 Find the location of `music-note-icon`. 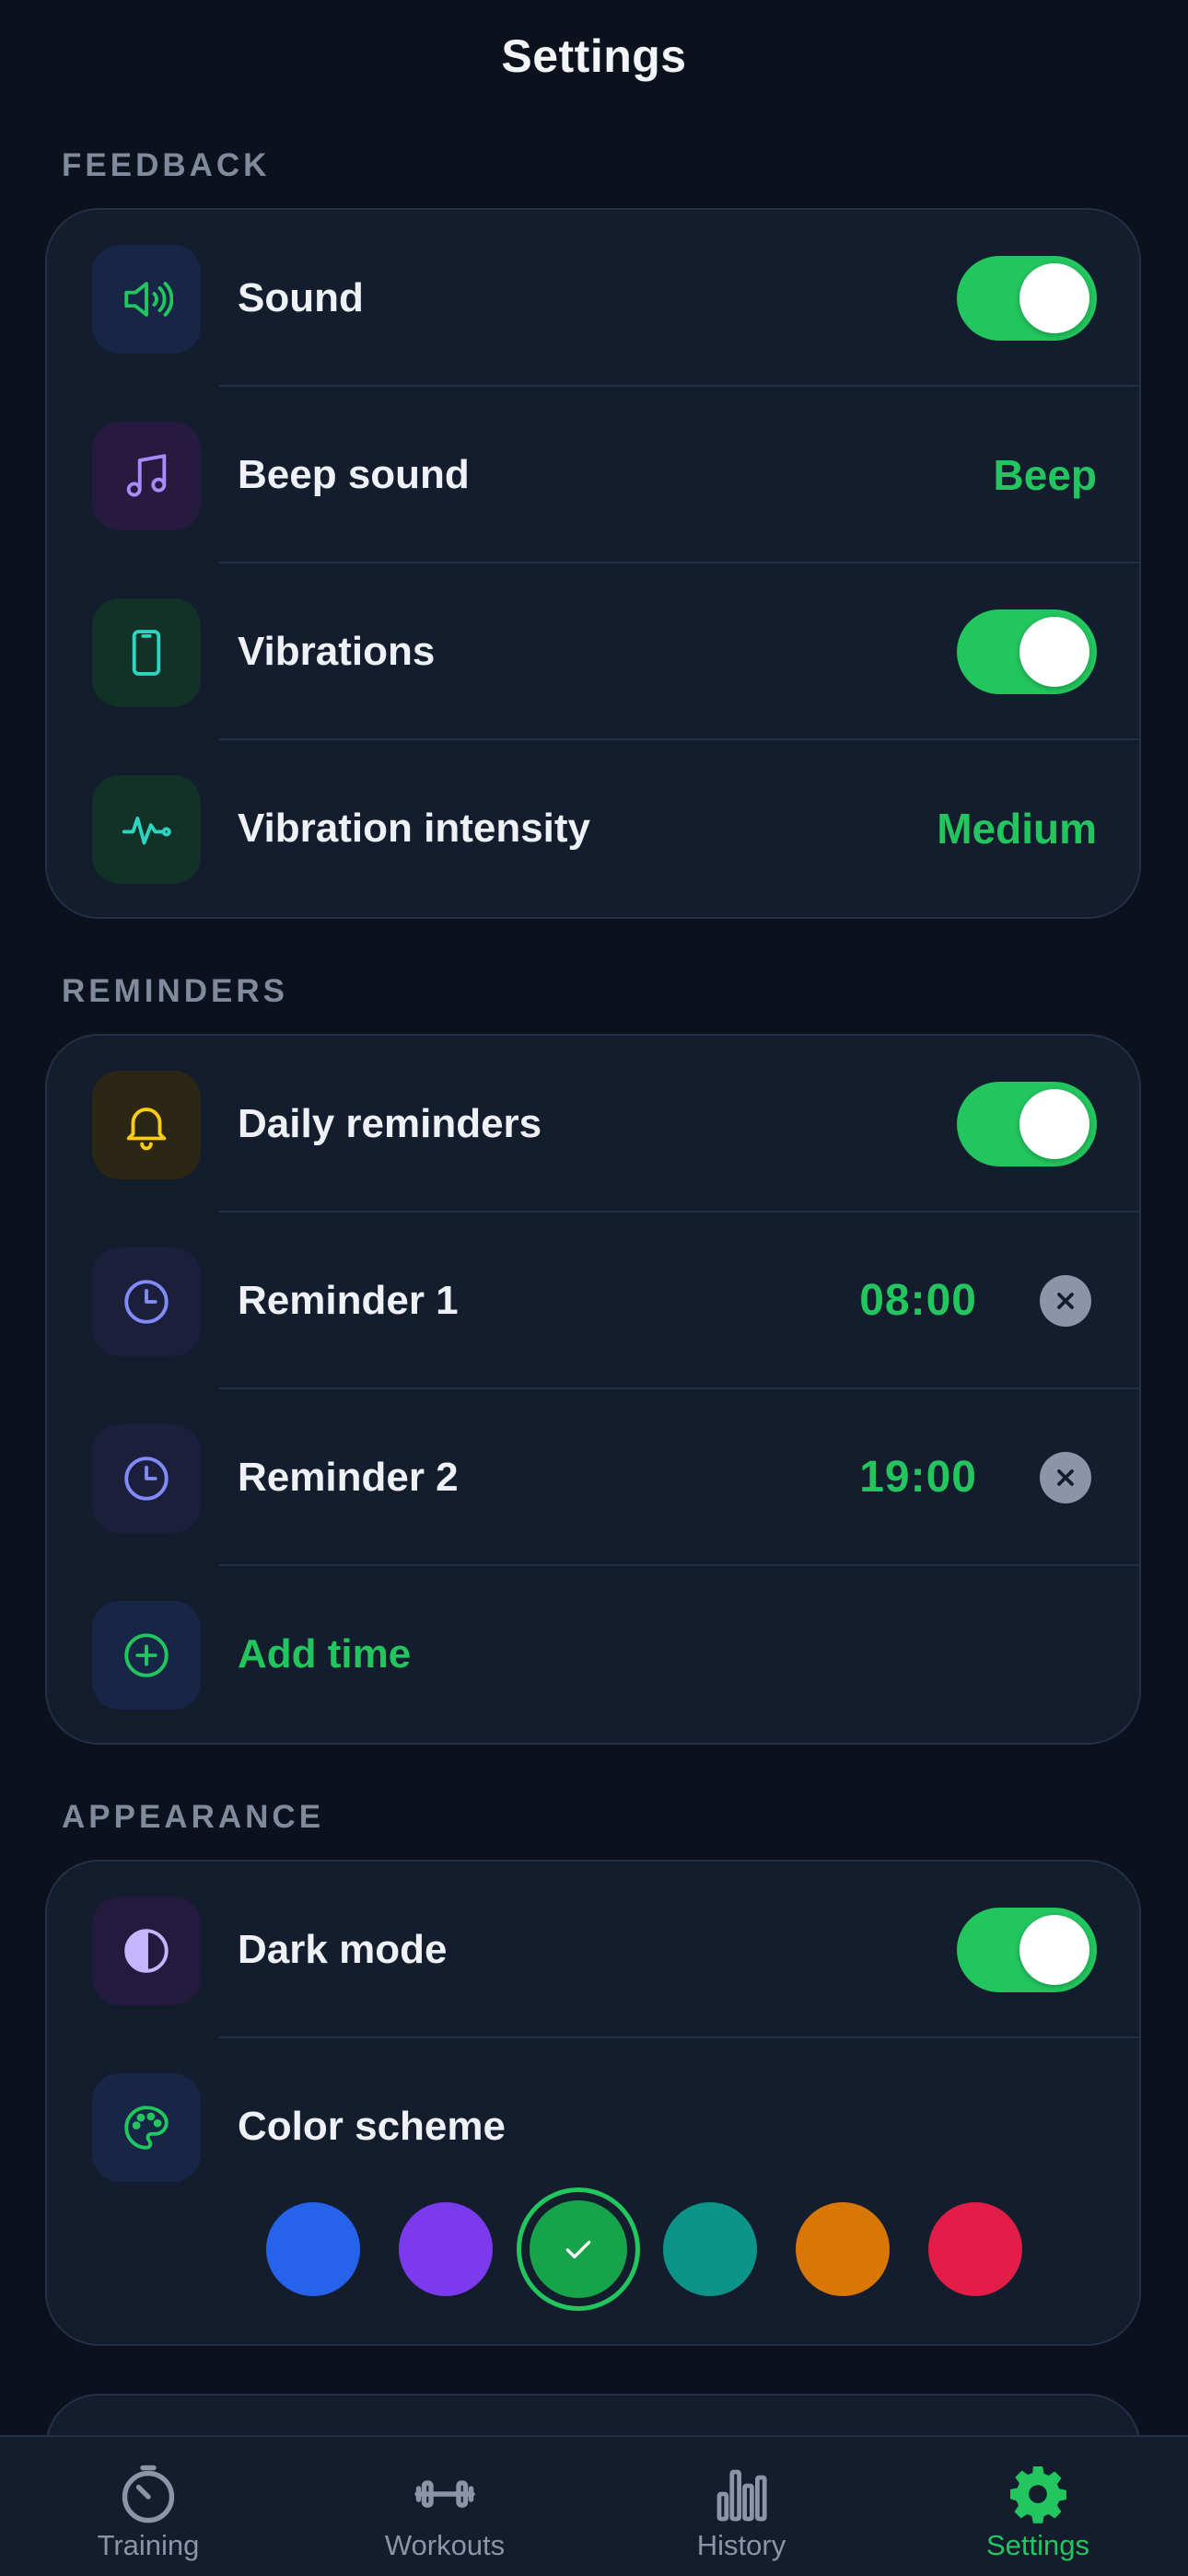

music-note-icon is located at coordinates (146, 476).